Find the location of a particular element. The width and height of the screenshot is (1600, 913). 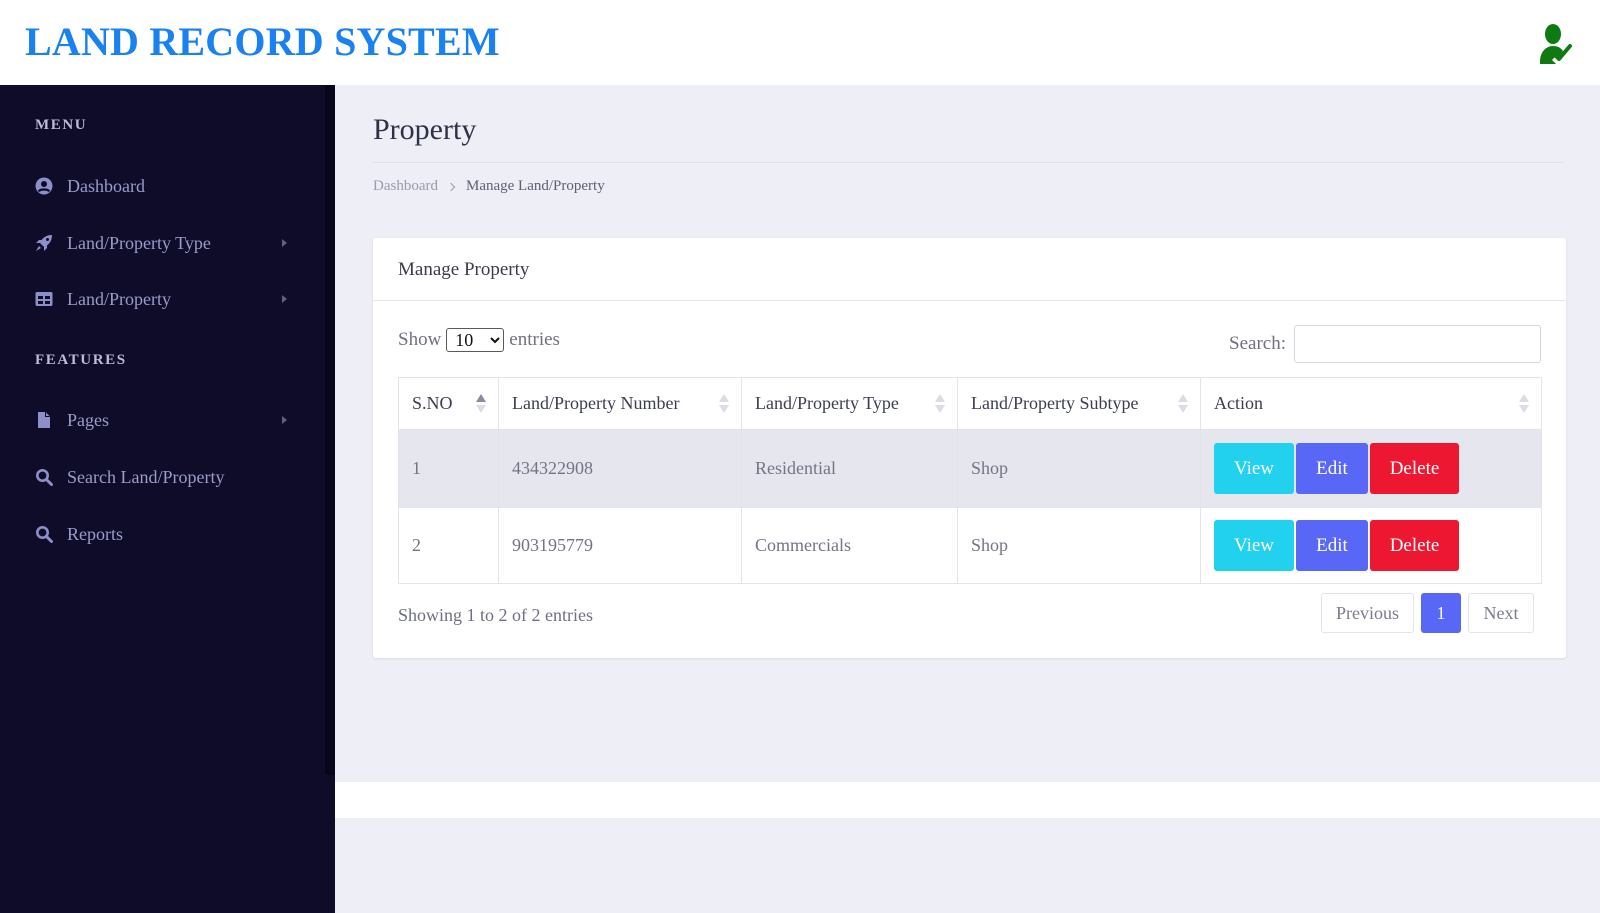

rocket-icon is located at coordinates (44, 243).